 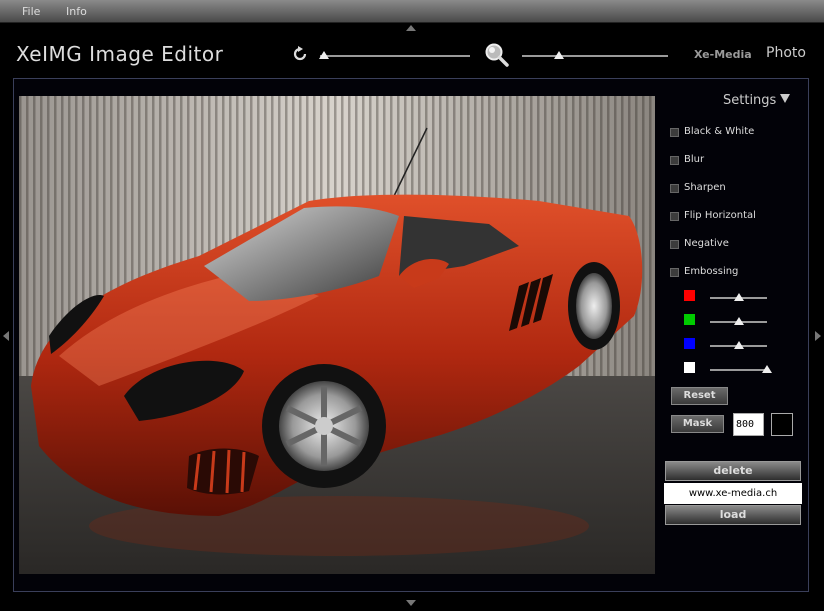 What do you see at coordinates (733, 515) in the screenshot?
I see `load-button: load` at bounding box center [733, 515].